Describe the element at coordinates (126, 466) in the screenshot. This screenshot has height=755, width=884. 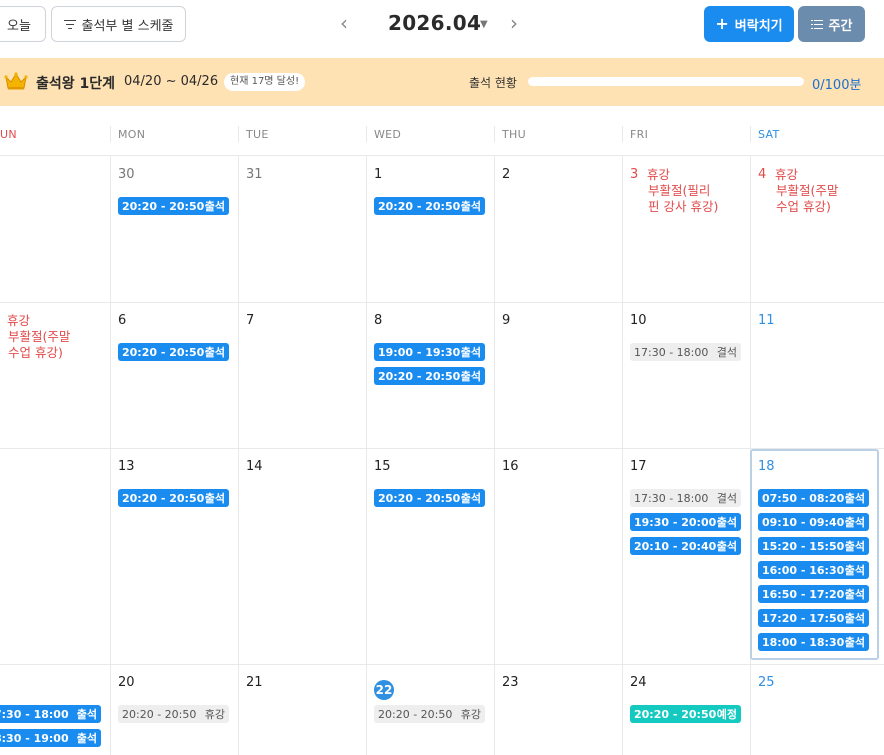
I see `day-number: 13` at that location.